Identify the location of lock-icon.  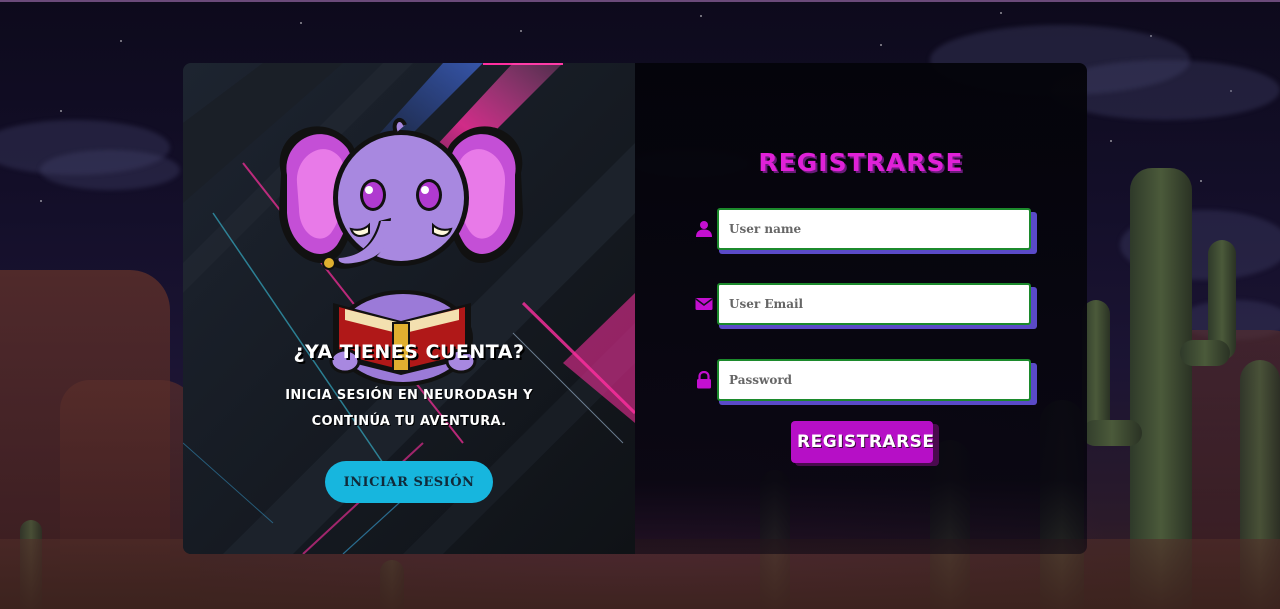
(704, 380).